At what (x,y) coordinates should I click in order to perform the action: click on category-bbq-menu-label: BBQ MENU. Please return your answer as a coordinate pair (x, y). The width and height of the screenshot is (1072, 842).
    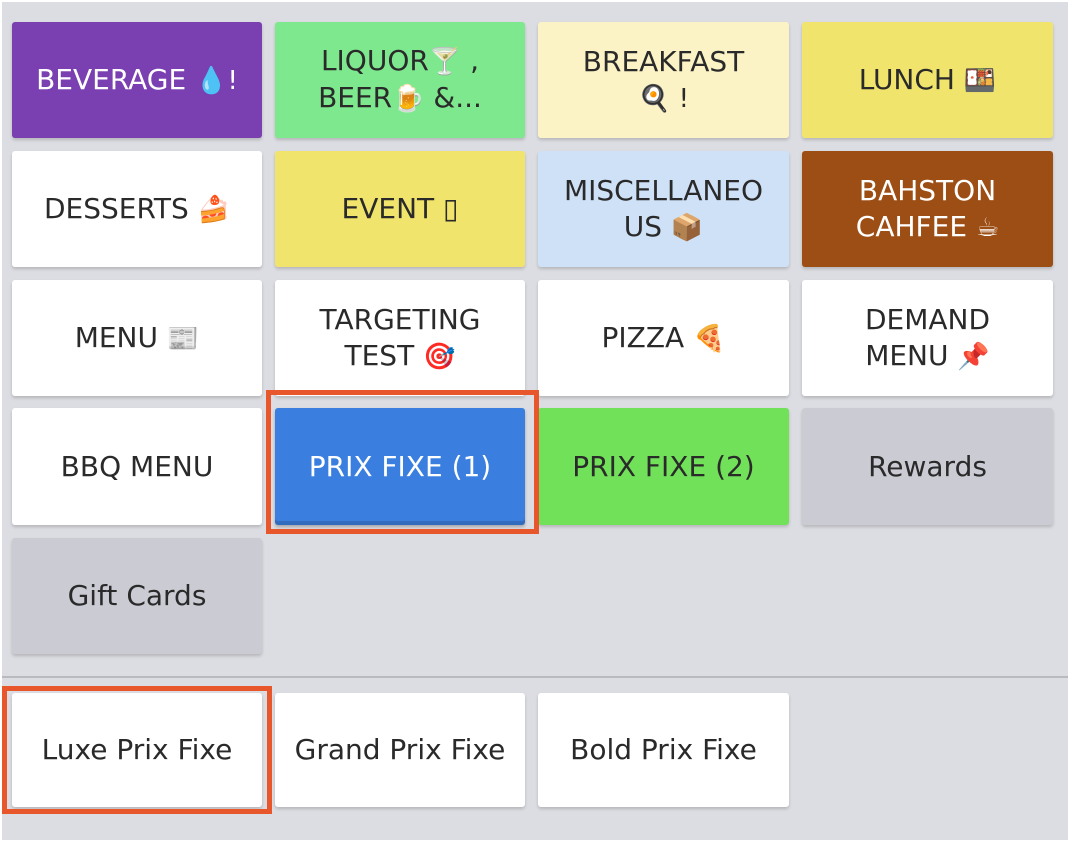
    Looking at the image, I should click on (137, 466).